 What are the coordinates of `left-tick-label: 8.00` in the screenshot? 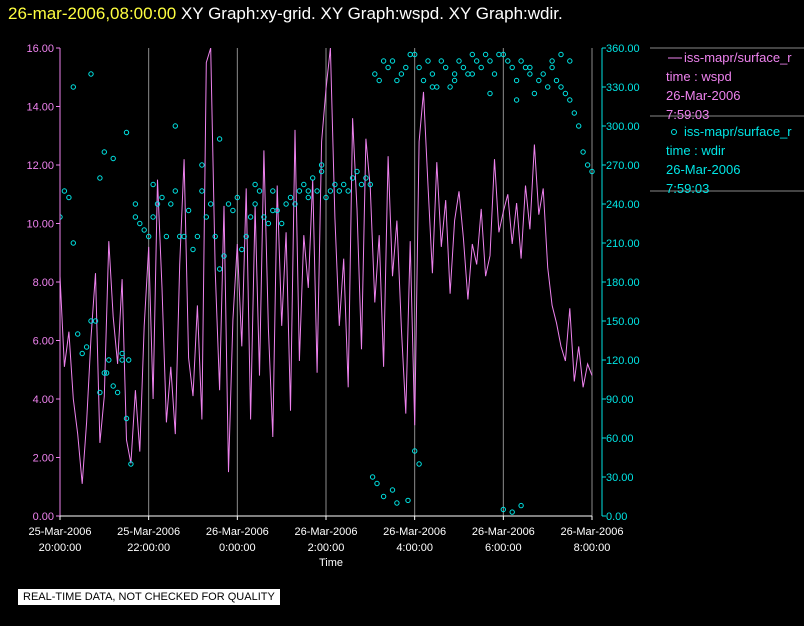 It's located at (43, 283).